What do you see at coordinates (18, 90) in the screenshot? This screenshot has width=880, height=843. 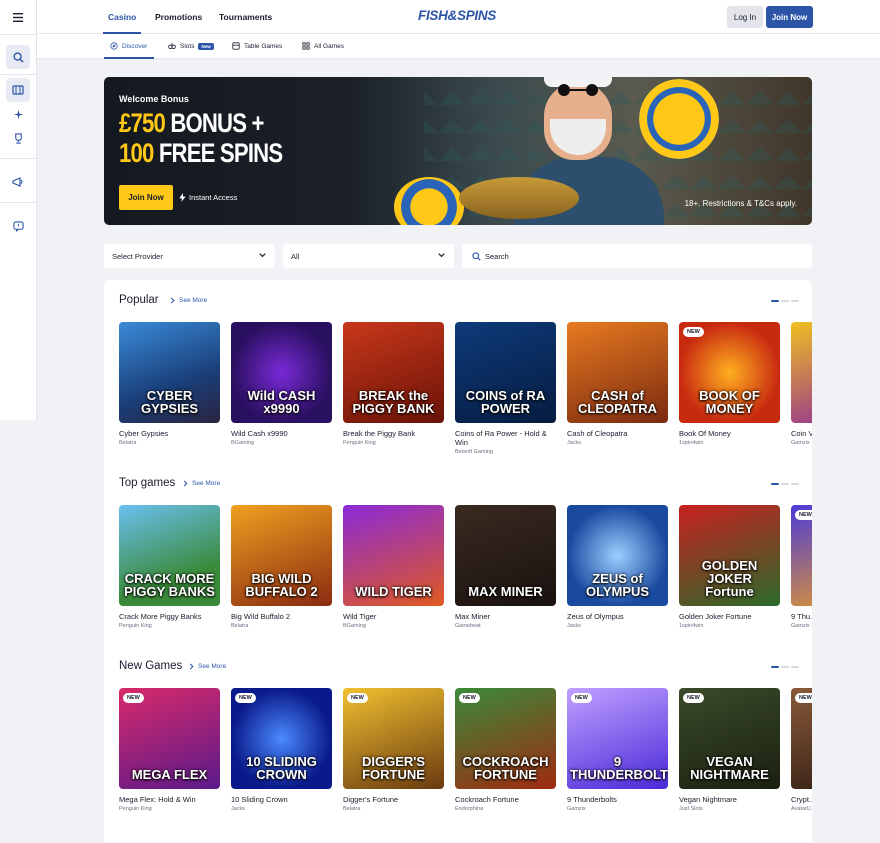 I see `casino-icon` at bounding box center [18, 90].